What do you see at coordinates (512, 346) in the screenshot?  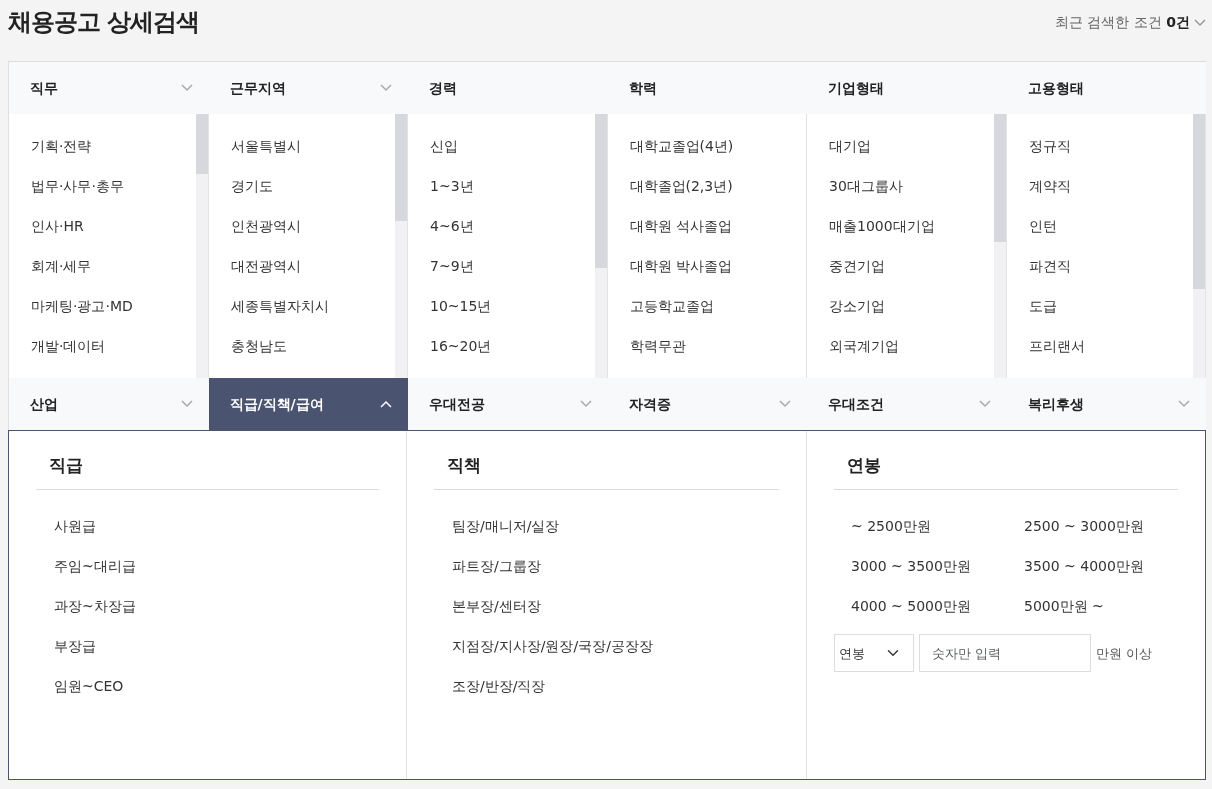 I see `filter-option: 16~20년` at bounding box center [512, 346].